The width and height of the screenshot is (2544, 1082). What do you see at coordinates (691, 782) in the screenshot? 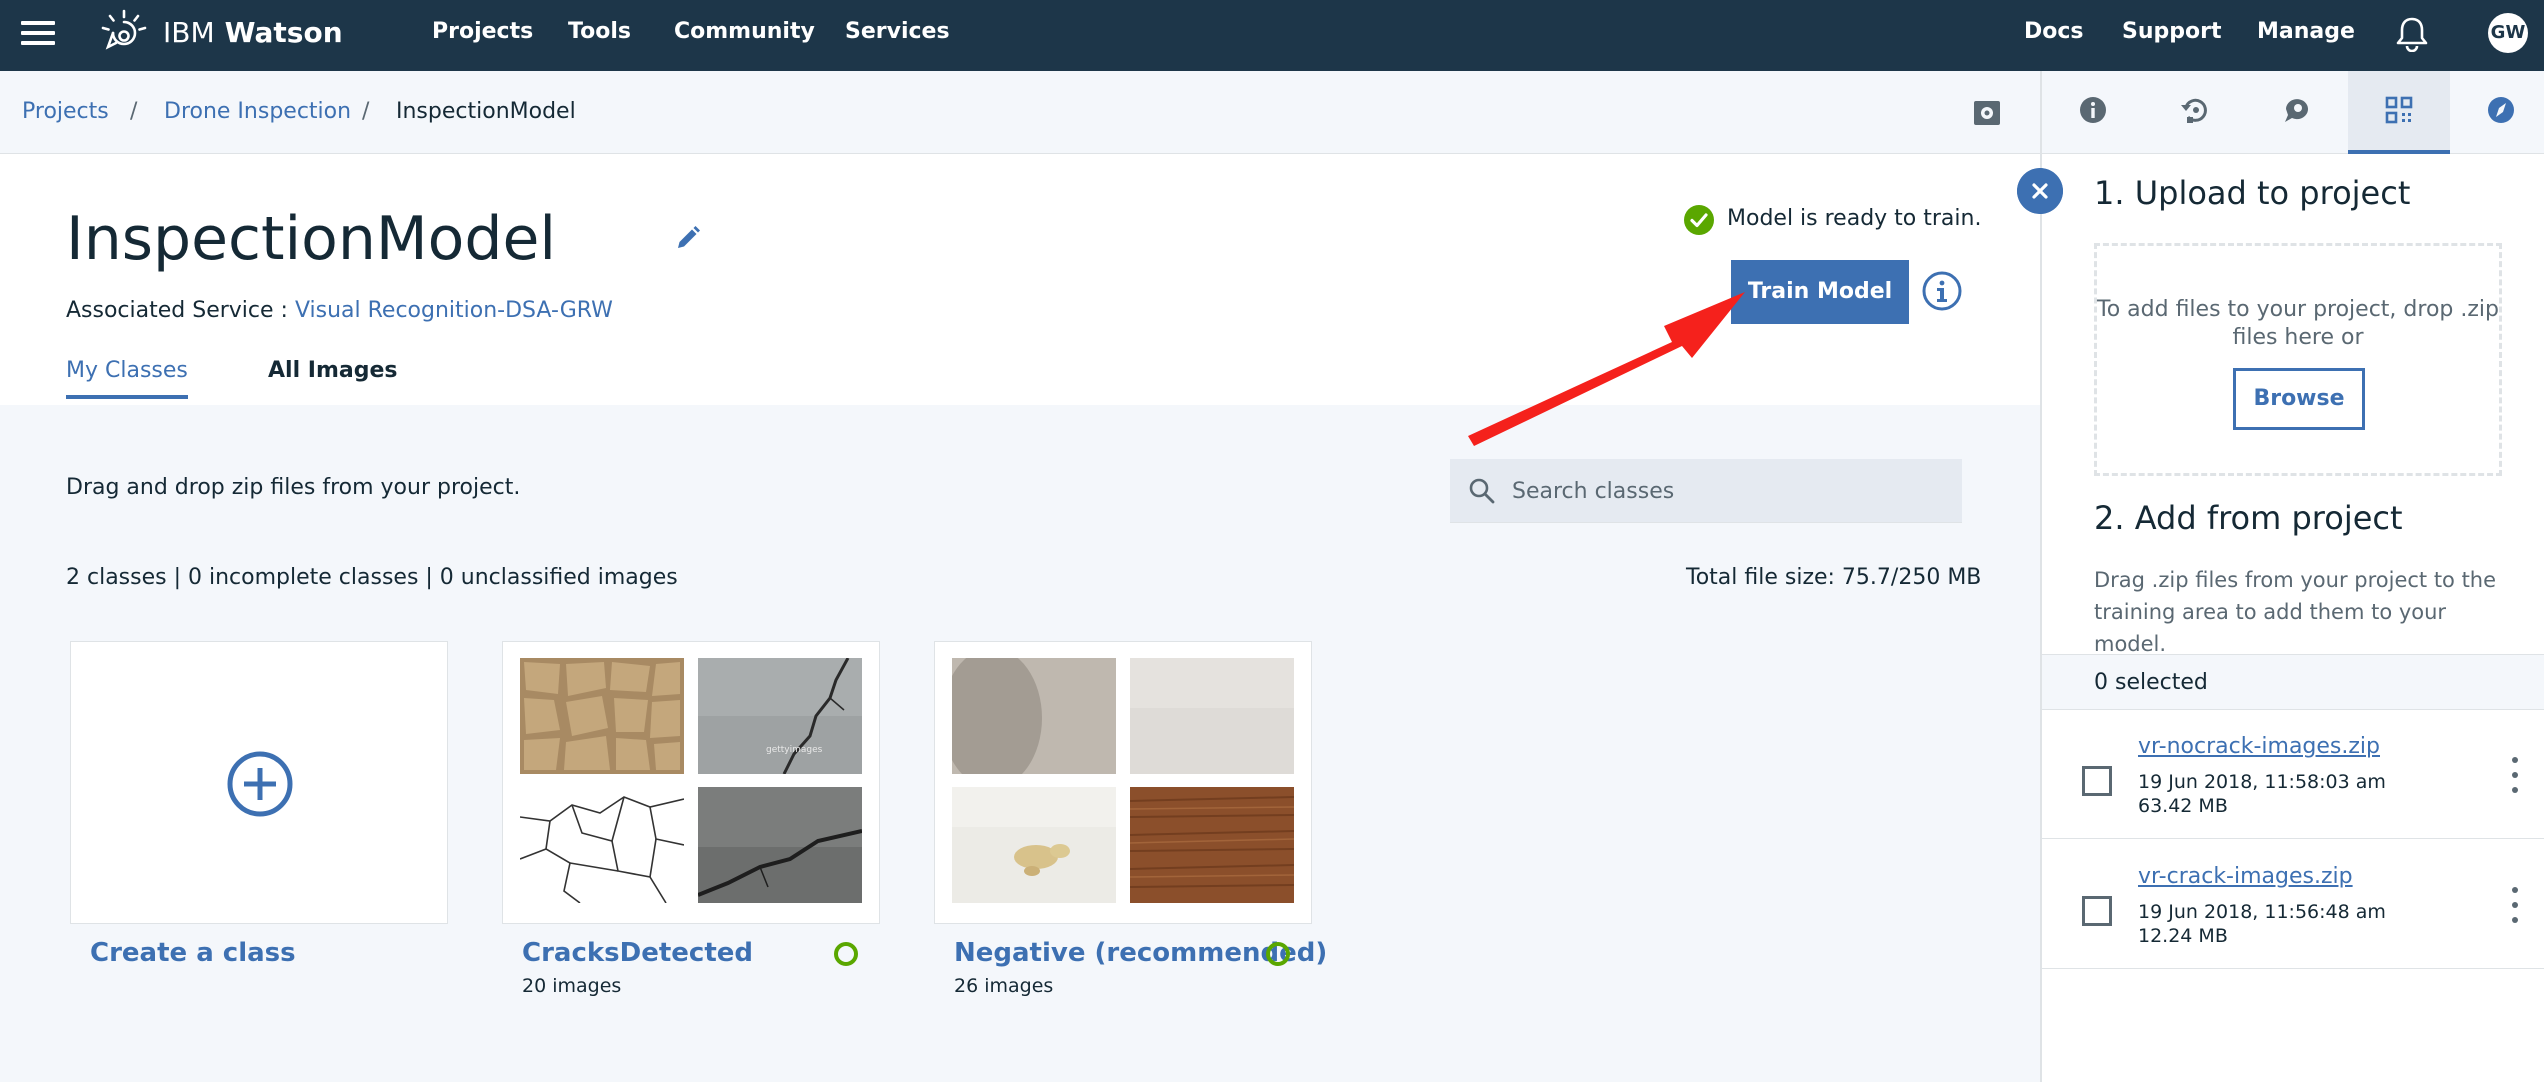
I see `class-card-cracks: gettyimages` at bounding box center [691, 782].